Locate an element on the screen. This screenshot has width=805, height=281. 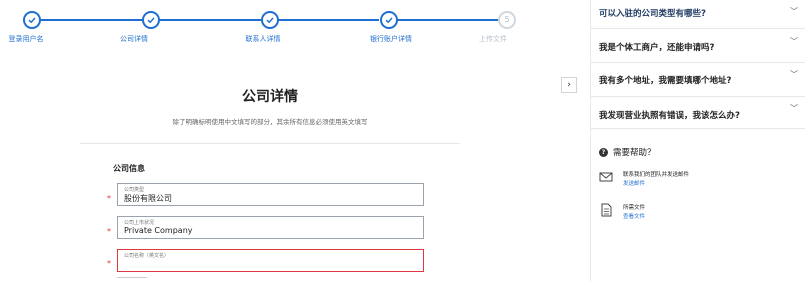
page-title: 公司详情 is located at coordinates (270, 97).